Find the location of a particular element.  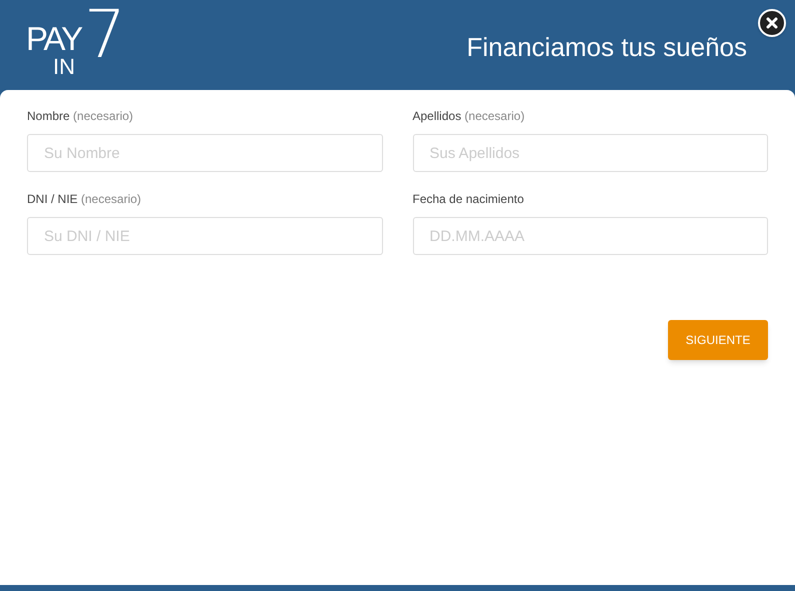

header-title: Financiamos tus sueños is located at coordinates (606, 47).